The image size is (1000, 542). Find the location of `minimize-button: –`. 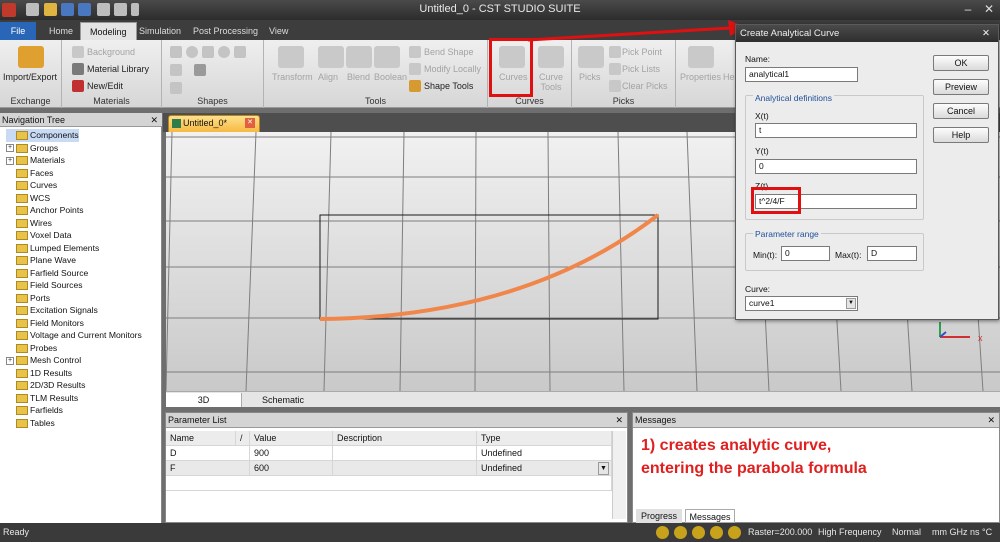

minimize-button: – is located at coordinates (968, 9).